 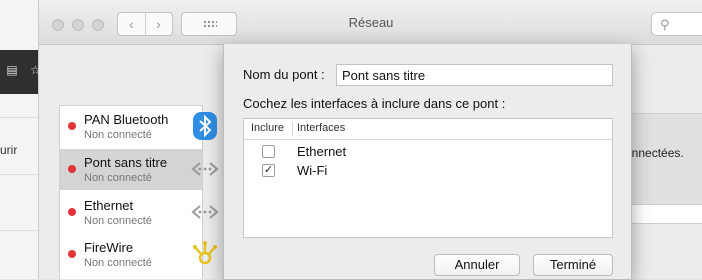 I want to click on background-text-fragment: urir, so click(x=9, y=150).